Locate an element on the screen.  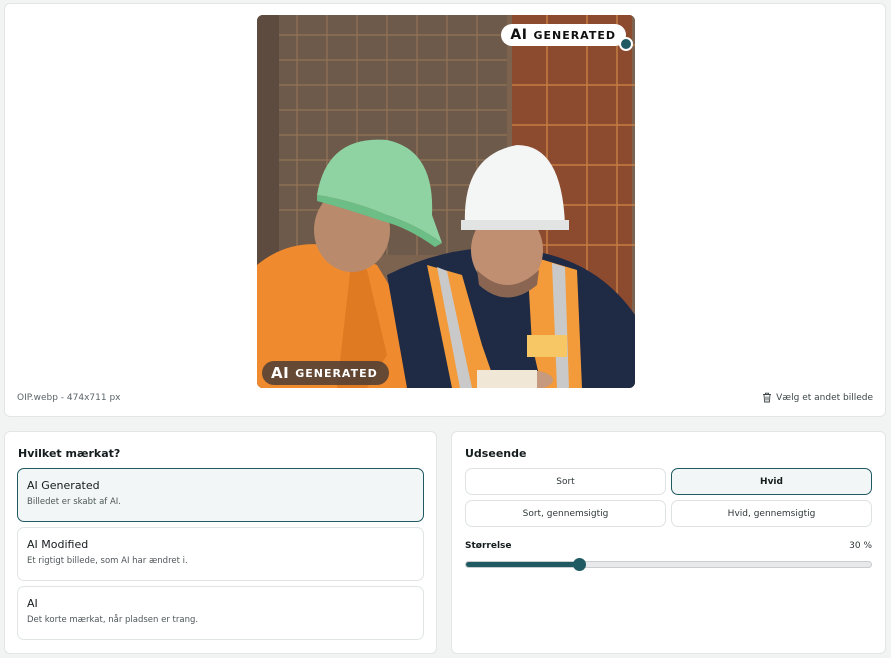
ai-generated-badge-bottom: AI GENERATED is located at coordinates (325, 373).